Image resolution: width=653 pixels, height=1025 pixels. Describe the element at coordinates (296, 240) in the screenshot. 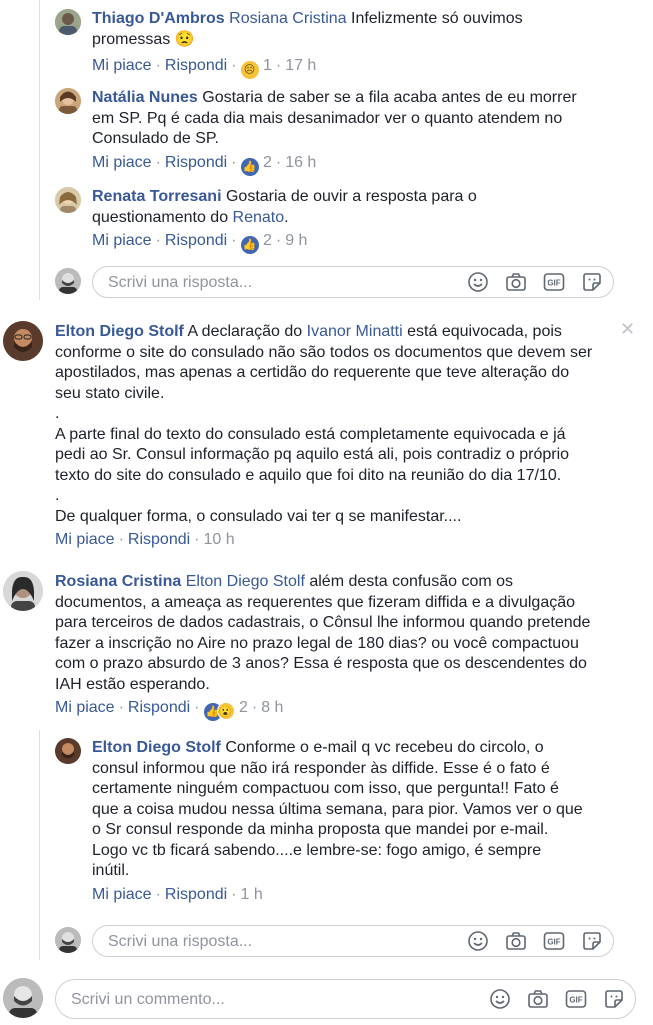

I see `timestamp: 9 h` at that location.